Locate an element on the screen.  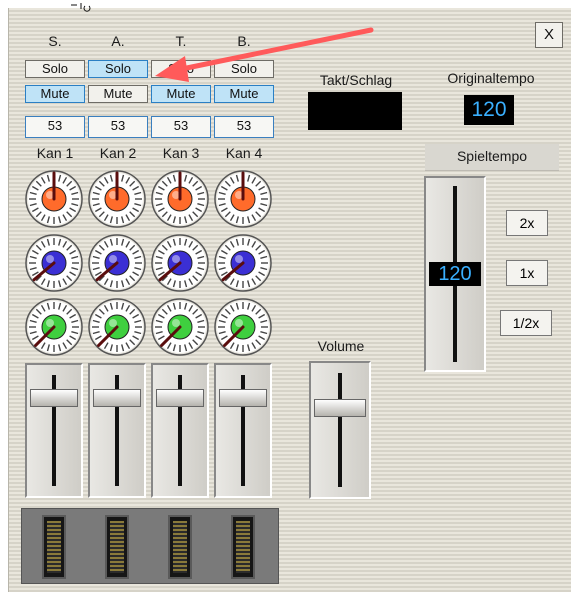
knob-mid-ch4 is located at coordinates (243, 263).